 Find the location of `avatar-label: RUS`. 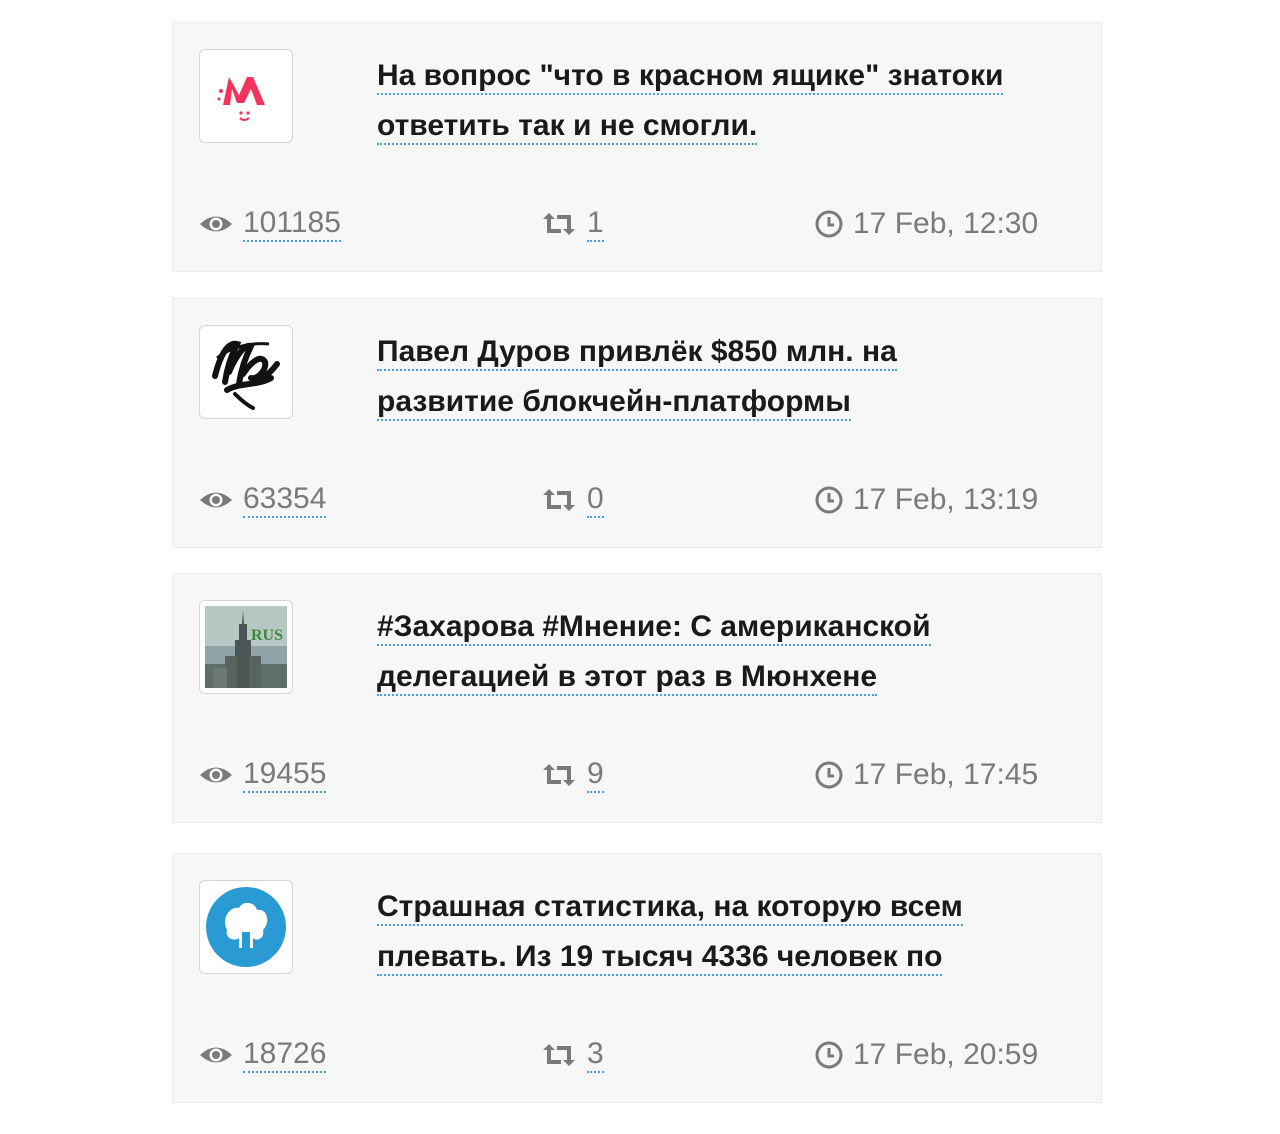

avatar-label: RUS is located at coordinates (267, 635).